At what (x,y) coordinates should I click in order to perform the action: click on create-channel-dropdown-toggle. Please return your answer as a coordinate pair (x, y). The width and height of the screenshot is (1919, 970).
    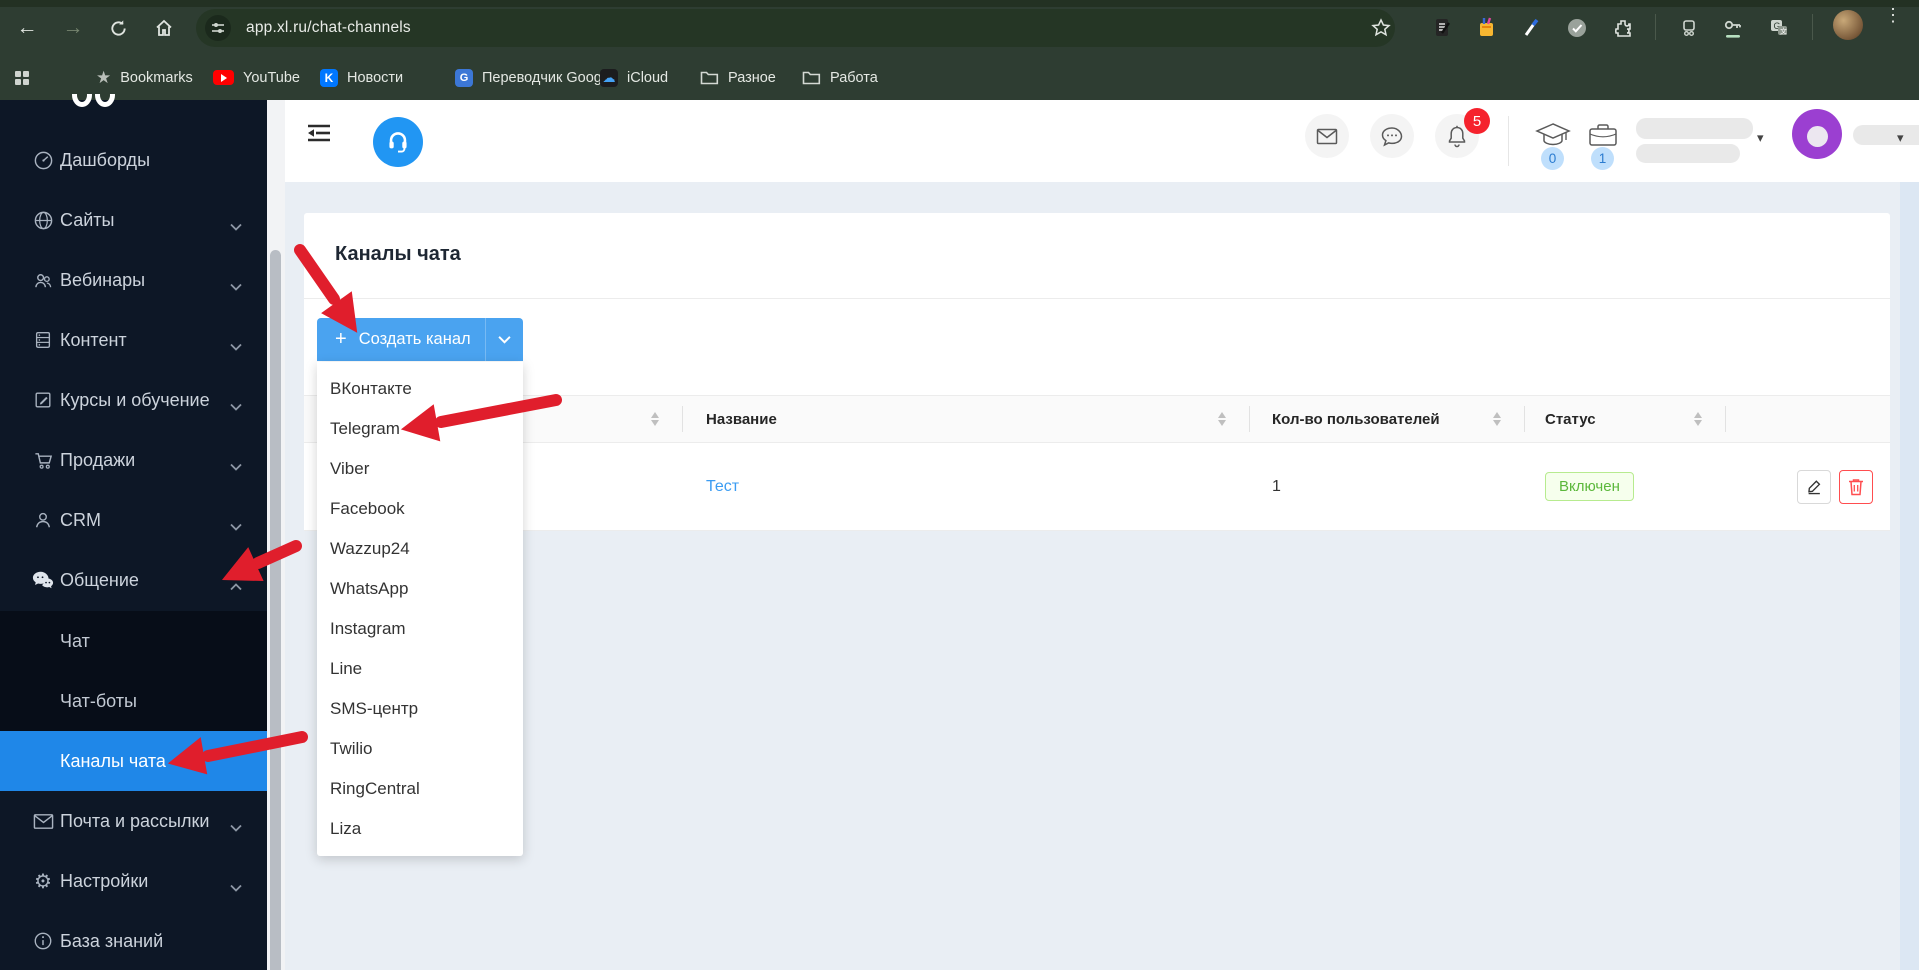
    Looking at the image, I should click on (504, 339).